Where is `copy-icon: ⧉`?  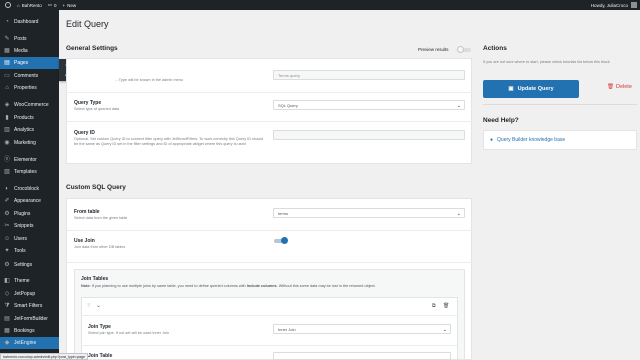 copy-icon: ⧉ is located at coordinates (434, 306).